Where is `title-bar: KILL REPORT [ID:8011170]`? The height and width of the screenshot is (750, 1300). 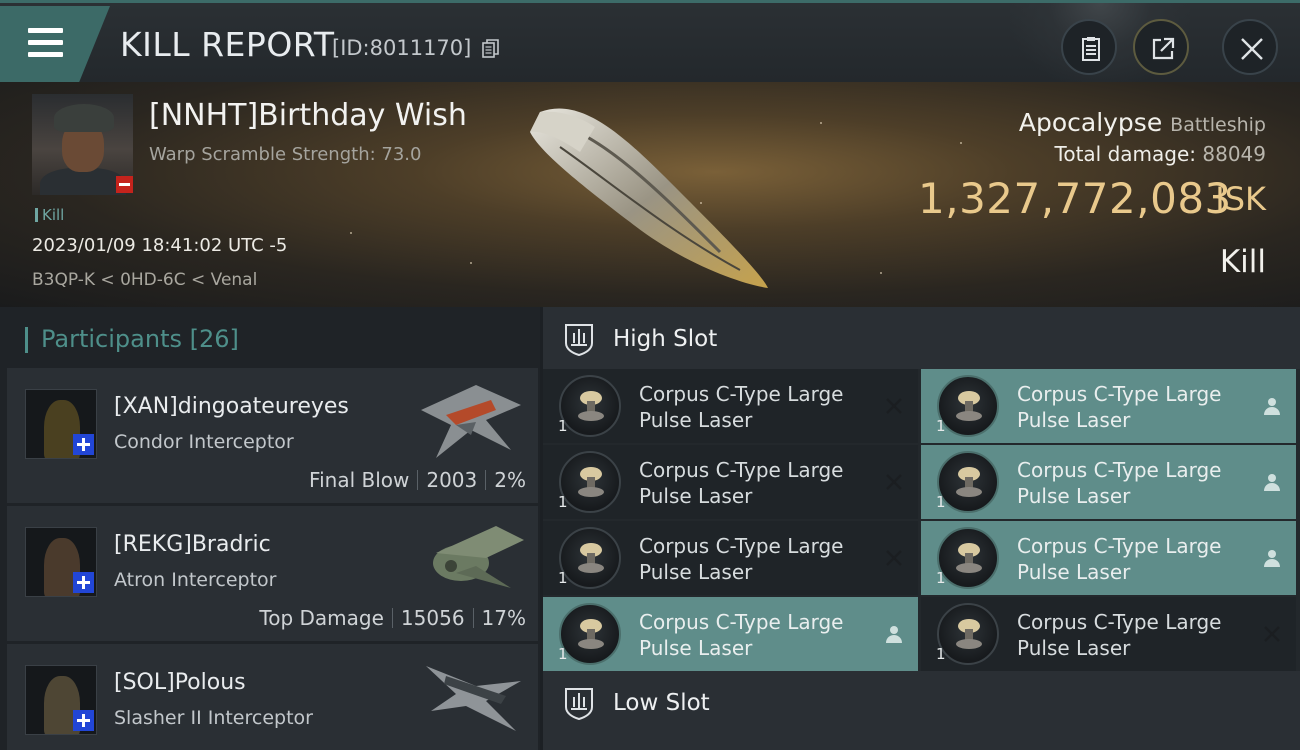
title-bar: KILL REPORT [ID:8011170] is located at coordinates (650, 42).